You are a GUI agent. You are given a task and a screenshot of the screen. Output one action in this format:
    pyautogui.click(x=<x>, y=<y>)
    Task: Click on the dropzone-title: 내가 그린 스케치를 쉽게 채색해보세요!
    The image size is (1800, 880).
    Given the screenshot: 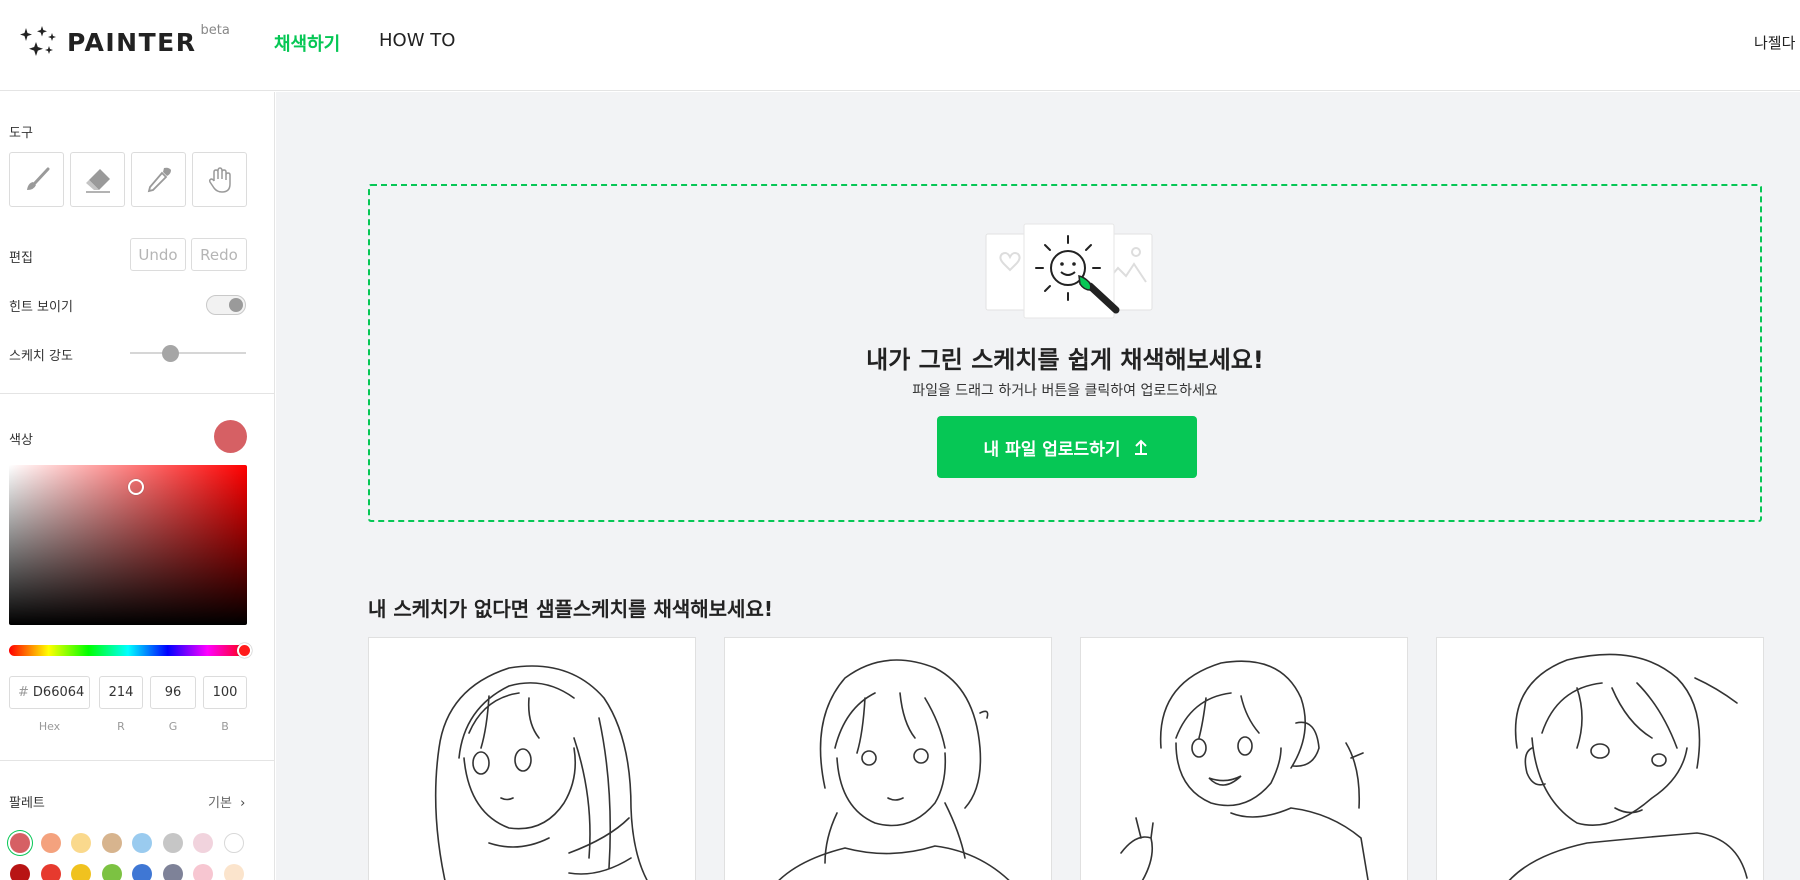 What is the action you would take?
    pyautogui.click(x=1065, y=360)
    